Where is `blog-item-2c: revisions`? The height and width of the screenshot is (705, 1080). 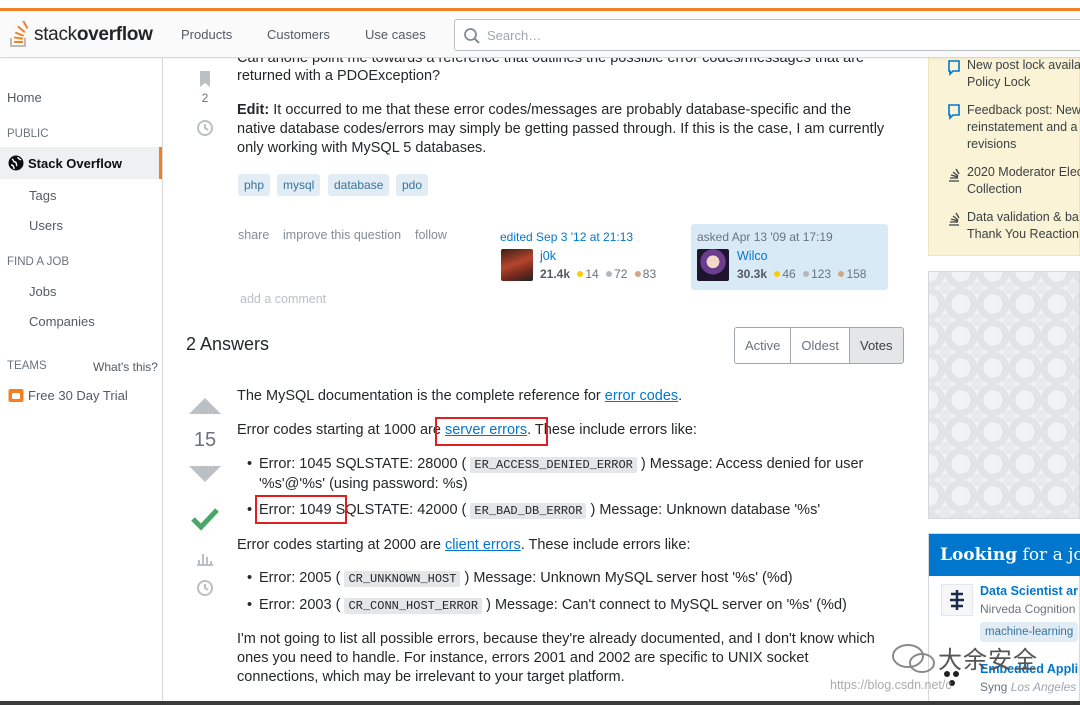 blog-item-2c: revisions is located at coordinates (1023, 144).